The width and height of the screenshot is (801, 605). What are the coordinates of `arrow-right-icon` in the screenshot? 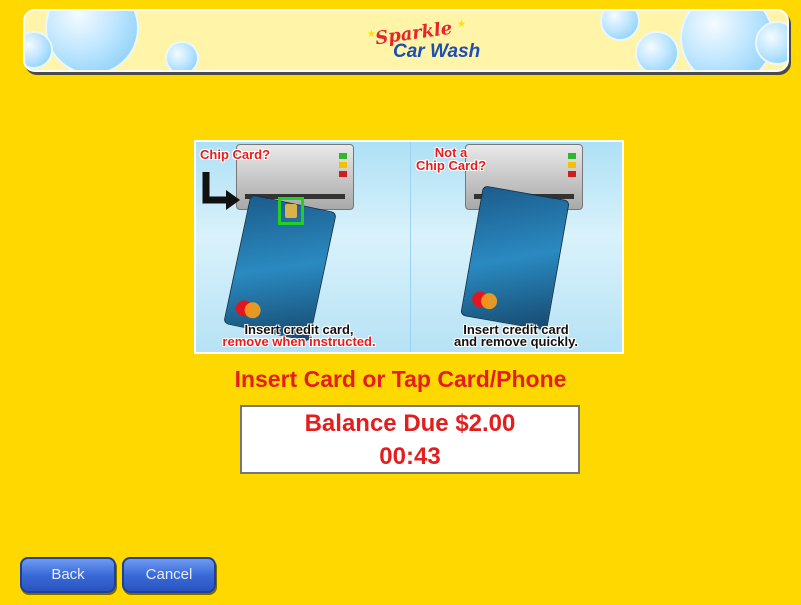 It's located at (221, 191).